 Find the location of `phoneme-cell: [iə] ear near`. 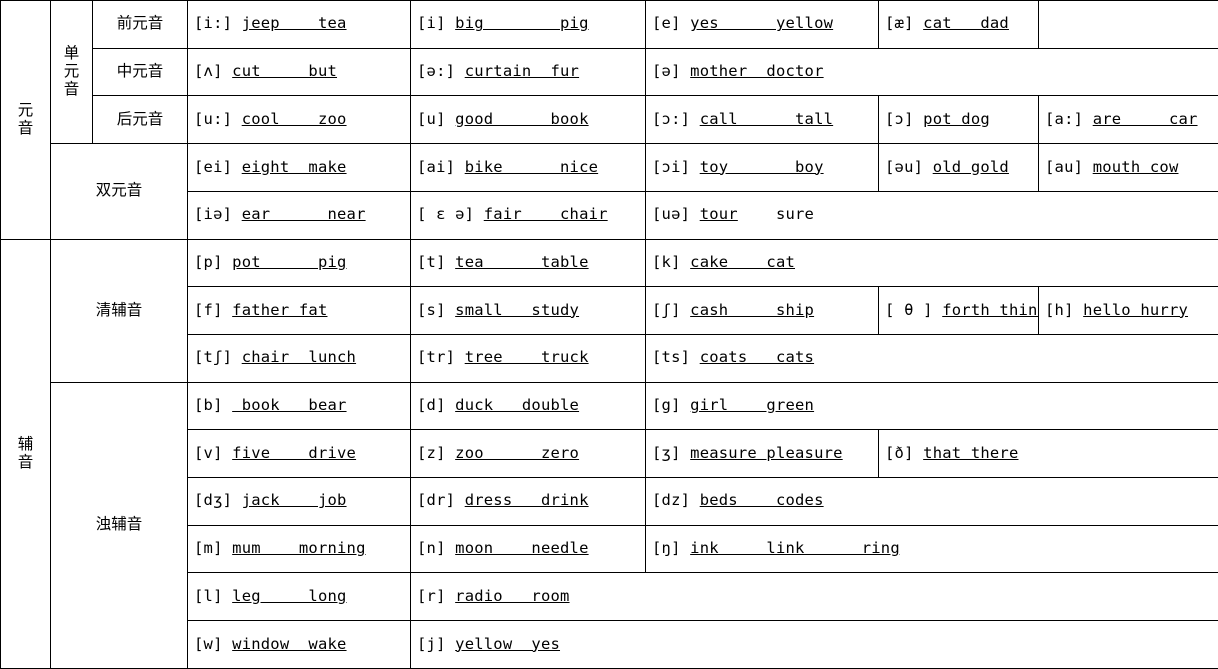

phoneme-cell: [iə] ear near is located at coordinates (299, 215).